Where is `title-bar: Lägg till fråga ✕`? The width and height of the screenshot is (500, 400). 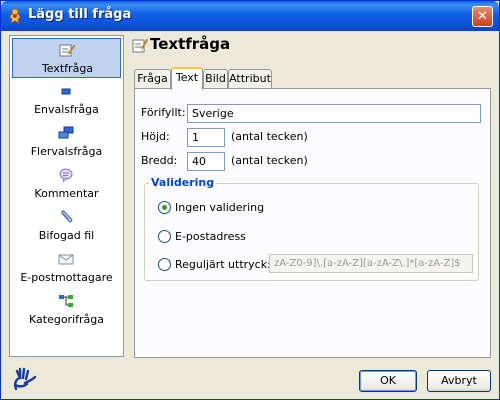 title-bar: Lägg till fråga ✕ is located at coordinates (250, 16).